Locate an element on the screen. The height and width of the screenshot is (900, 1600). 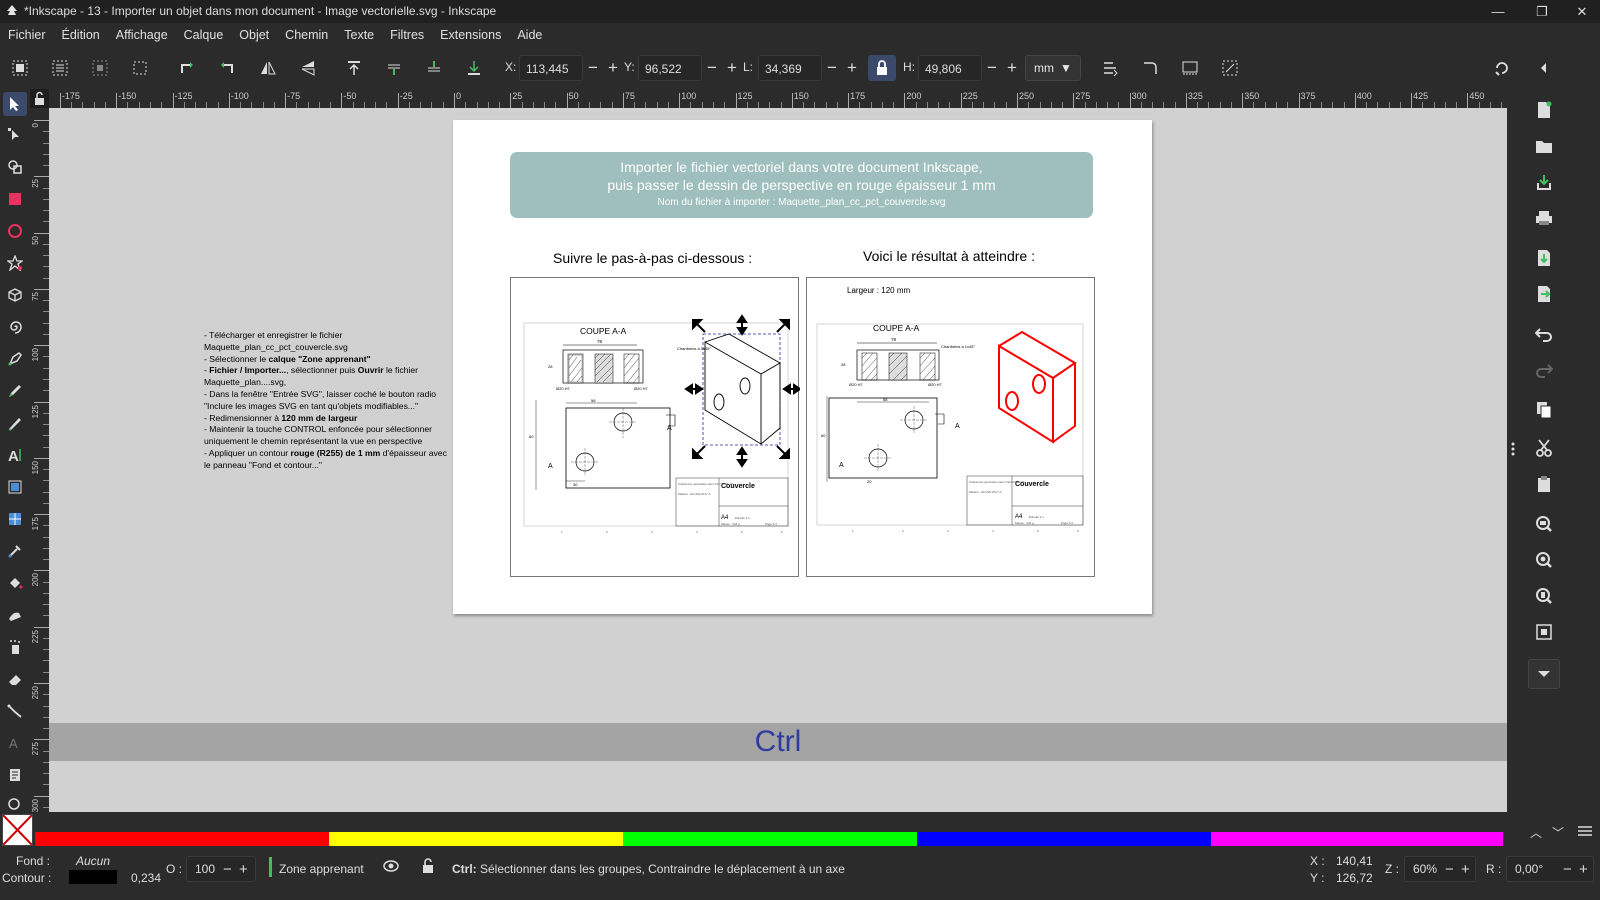
width-decrement-button: − is located at coordinates (832, 68).